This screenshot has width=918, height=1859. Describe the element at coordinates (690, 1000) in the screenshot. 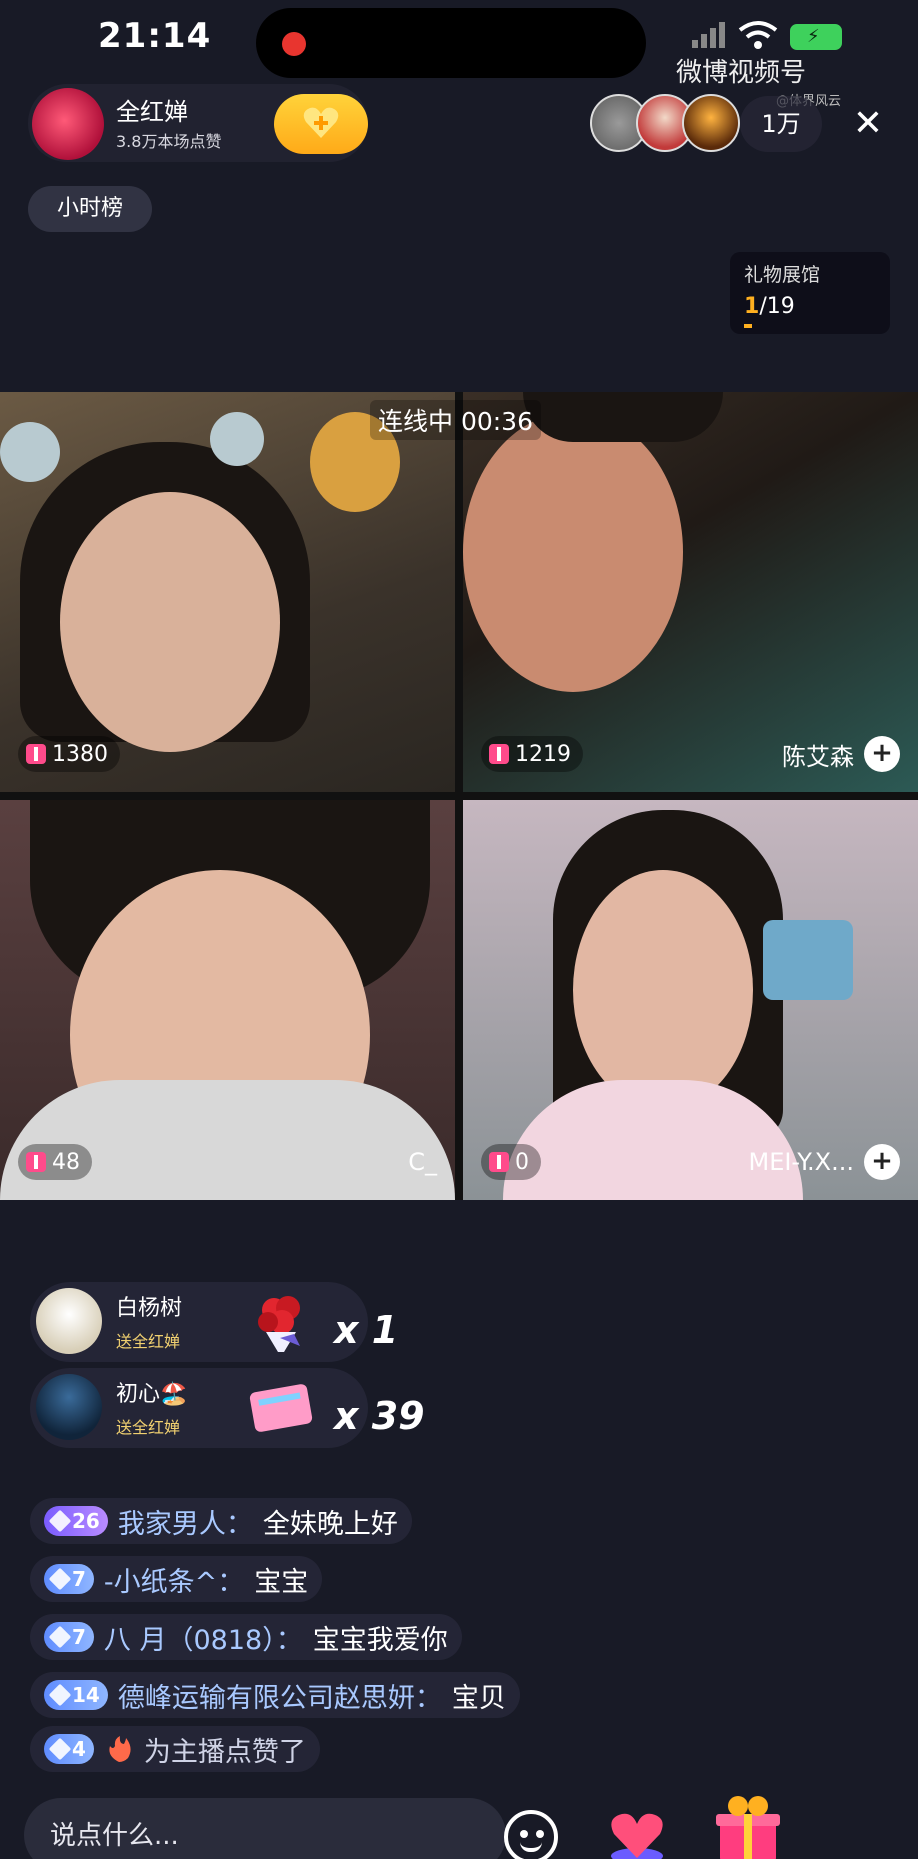

I see `video-tile-guest: 0 MEI-Y.X... +` at that location.